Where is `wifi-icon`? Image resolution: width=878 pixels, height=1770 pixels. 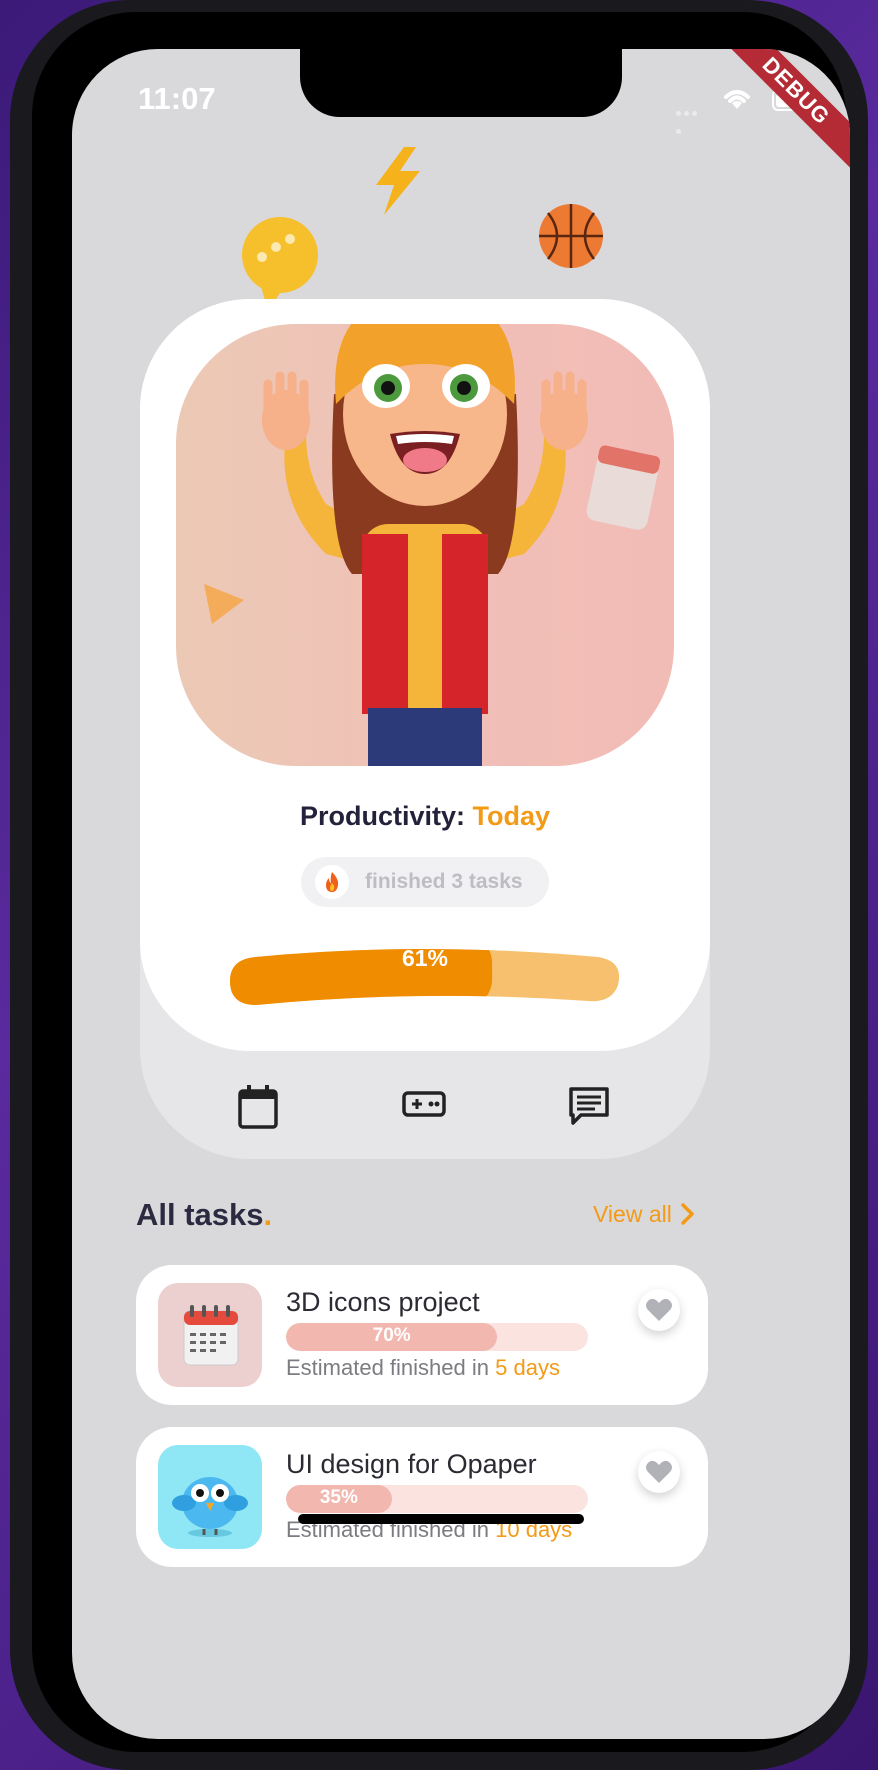 wifi-icon is located at coordinates (737, 99).